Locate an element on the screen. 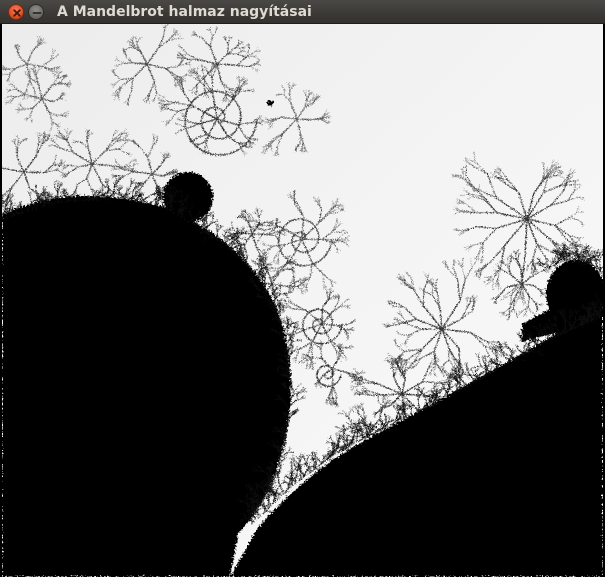 This screenshot has height=577, width=605. title-bar: A Mandelbrot halmaz nagyításai is located at coordinates (302, 12).